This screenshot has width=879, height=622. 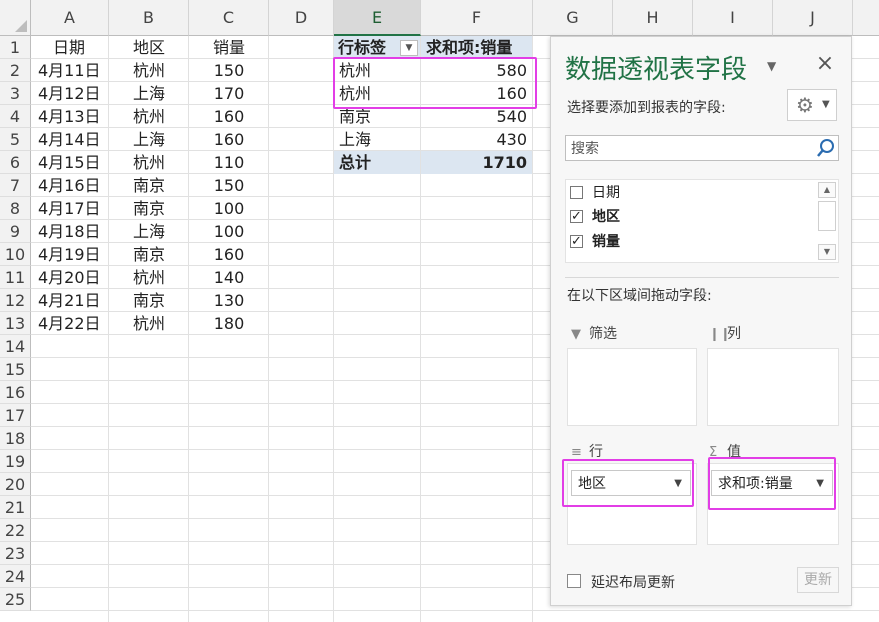 I want to click on select-all-corner, so click(x=15, y=18).